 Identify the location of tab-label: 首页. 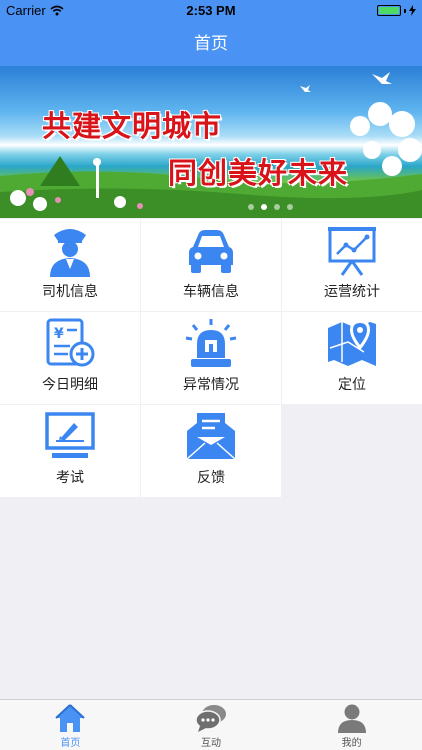
(70, 743).